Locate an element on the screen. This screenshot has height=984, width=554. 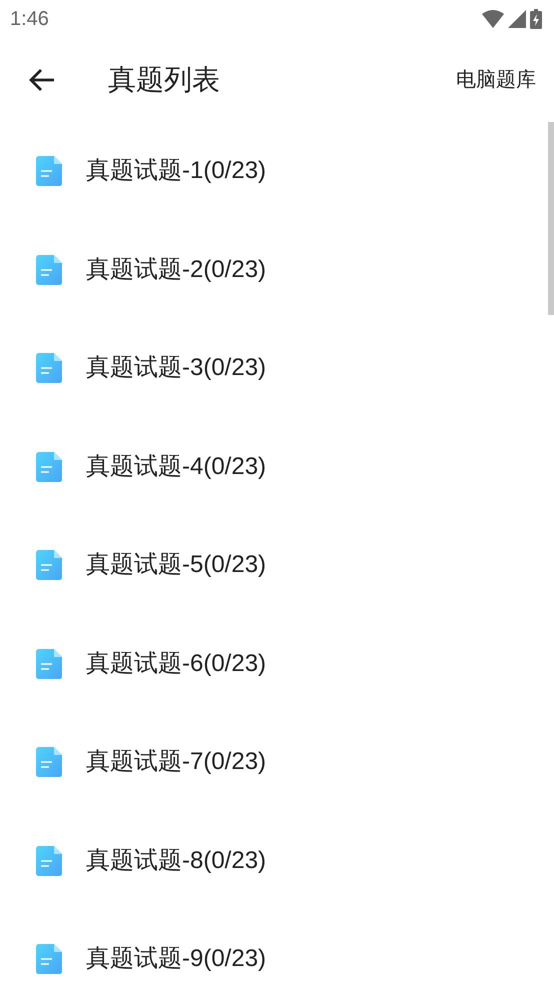
back-button is located at coordinates (42, 80).